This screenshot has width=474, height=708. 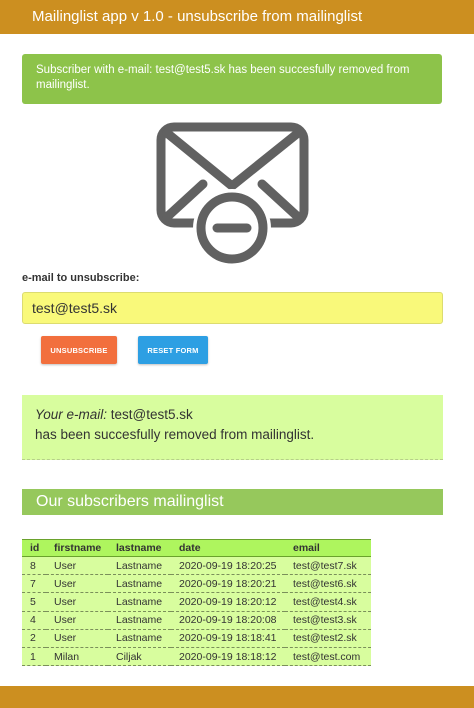 What do you see at coordinates (228, 657) in the screenshot?
I see `cell-date: 2020-09-19 18:18:12` at bounding box center [228, 657].